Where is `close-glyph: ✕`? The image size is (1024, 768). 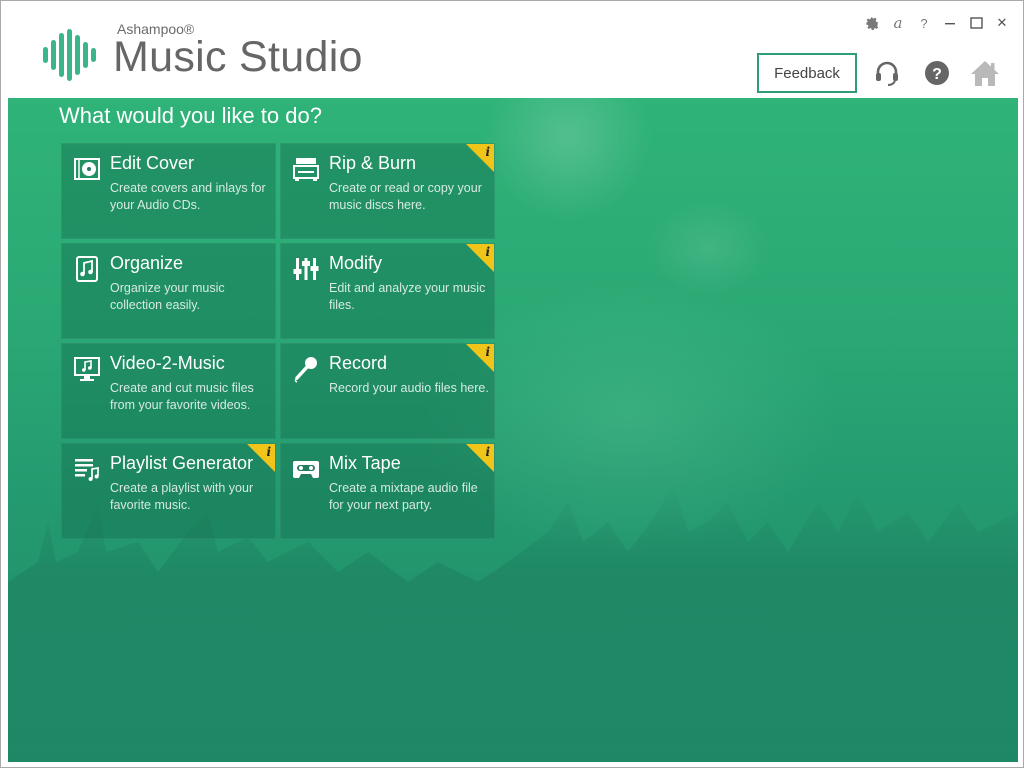 close-glyph: ✕ is located at coordinates (1002, 22).